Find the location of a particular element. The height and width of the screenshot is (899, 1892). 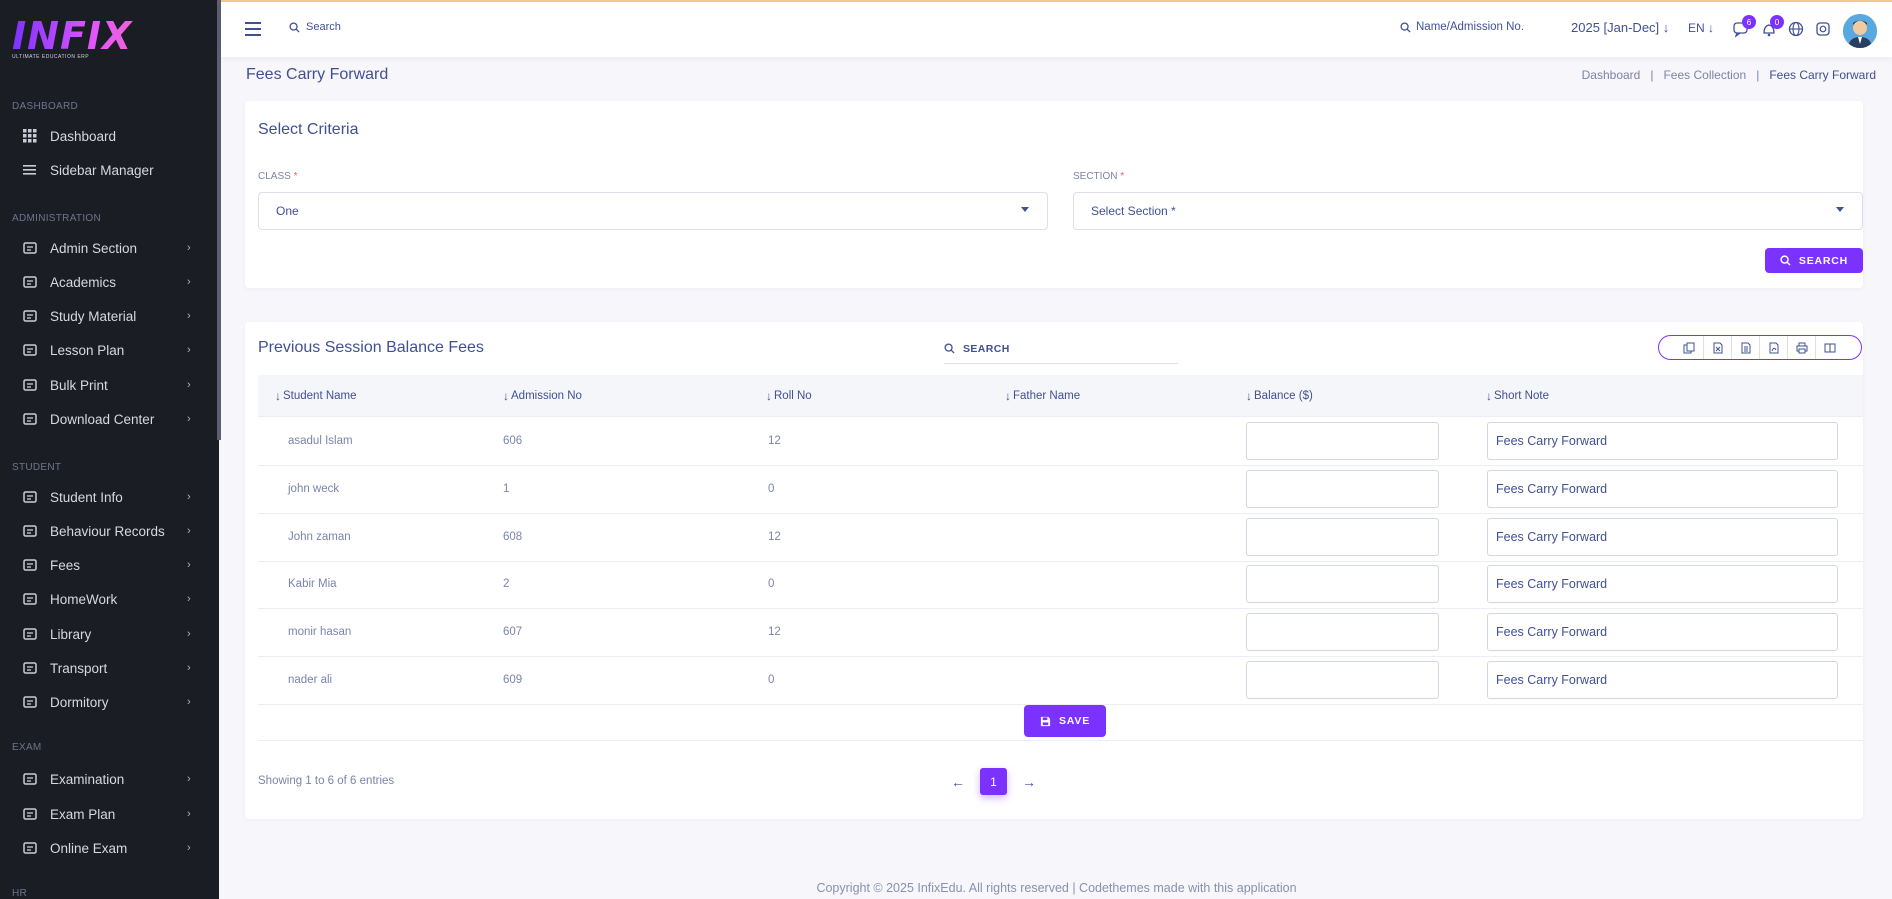

sidebar-item-academics: Academics › is located at coordinates (108, 282).